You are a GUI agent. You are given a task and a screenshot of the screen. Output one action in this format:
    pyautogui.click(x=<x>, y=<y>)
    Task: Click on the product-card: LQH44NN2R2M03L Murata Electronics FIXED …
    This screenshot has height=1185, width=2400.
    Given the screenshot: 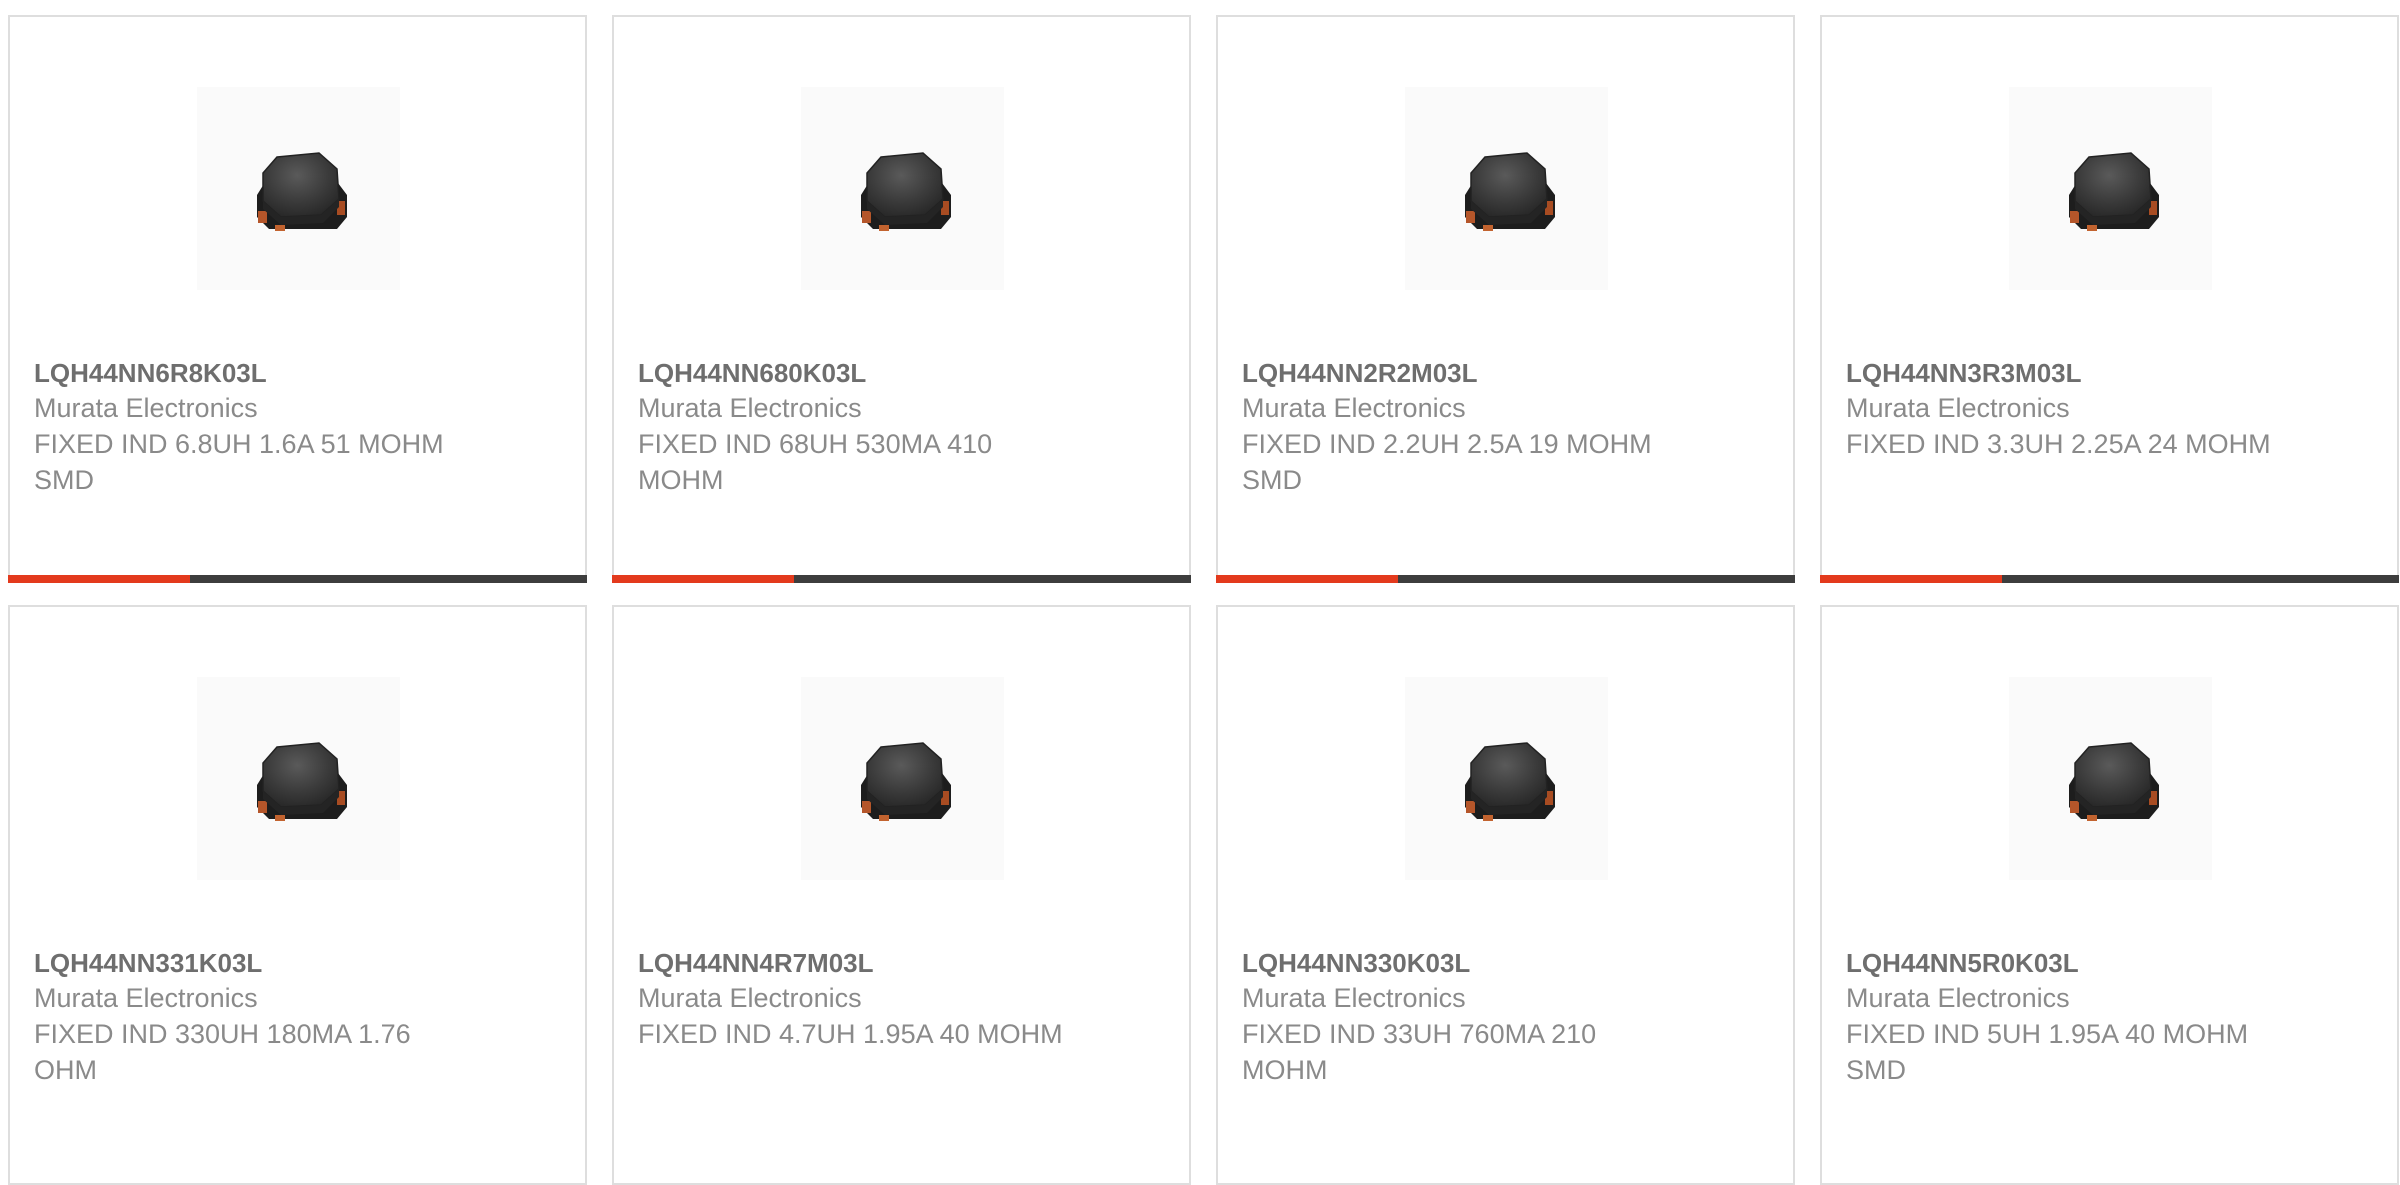 What is the action you would take?
    pyautogui.click(x=1505, y=299)
    